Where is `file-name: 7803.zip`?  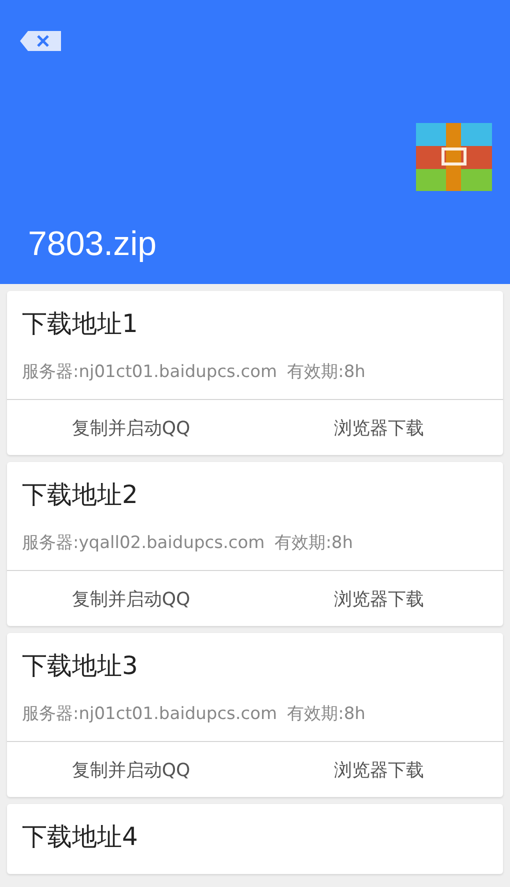 file-name: 7803.zip is located at coordinates (92, 244).